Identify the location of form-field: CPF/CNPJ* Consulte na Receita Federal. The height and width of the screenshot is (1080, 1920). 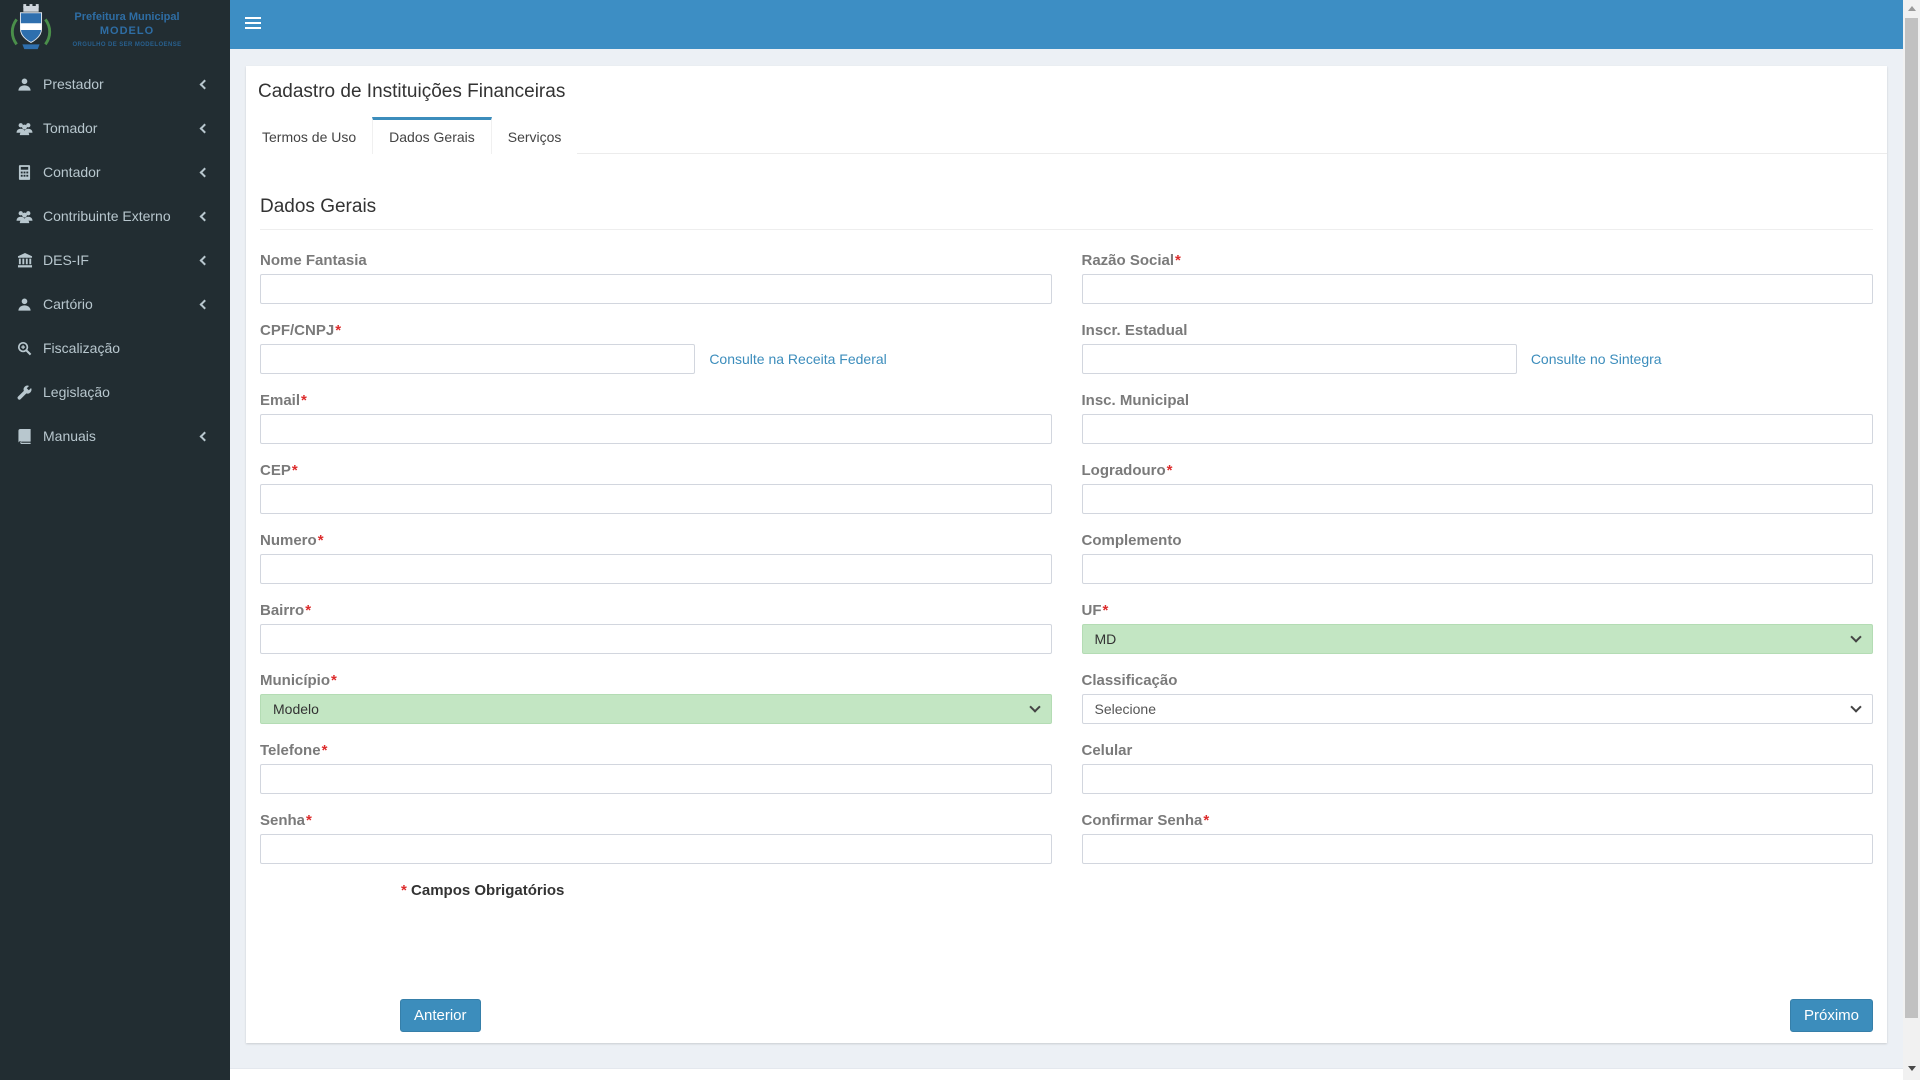
(656, 348).